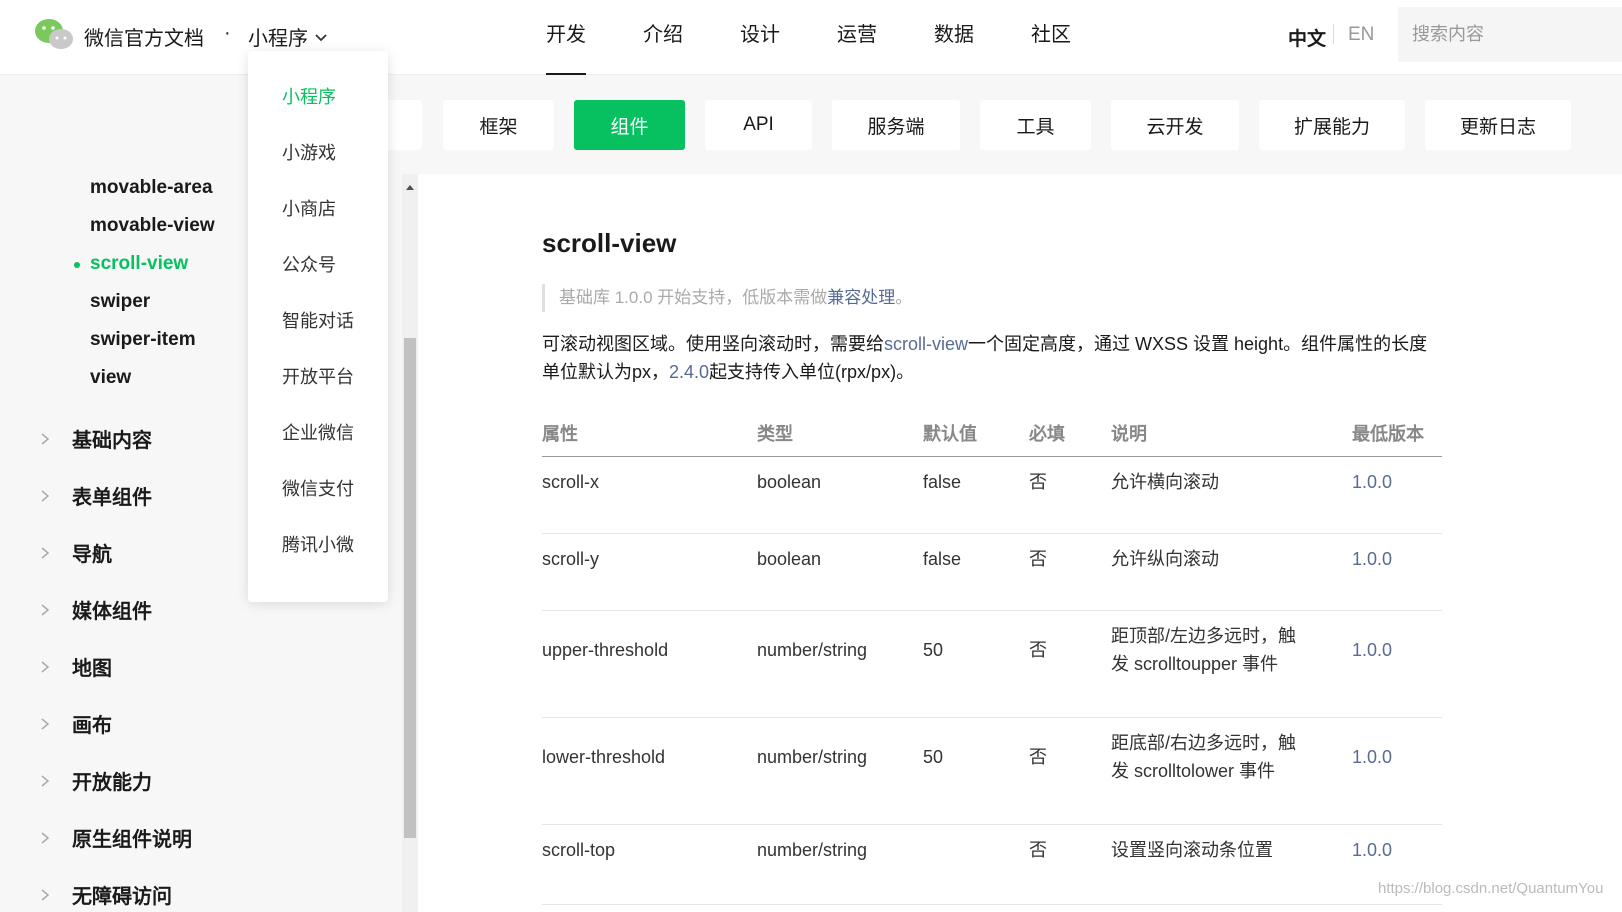  What do you see at coordinates (309, 152) in the screenshot?
I see `dropdown-item-minigame: 小游戏` at bounding box center [309, 152].